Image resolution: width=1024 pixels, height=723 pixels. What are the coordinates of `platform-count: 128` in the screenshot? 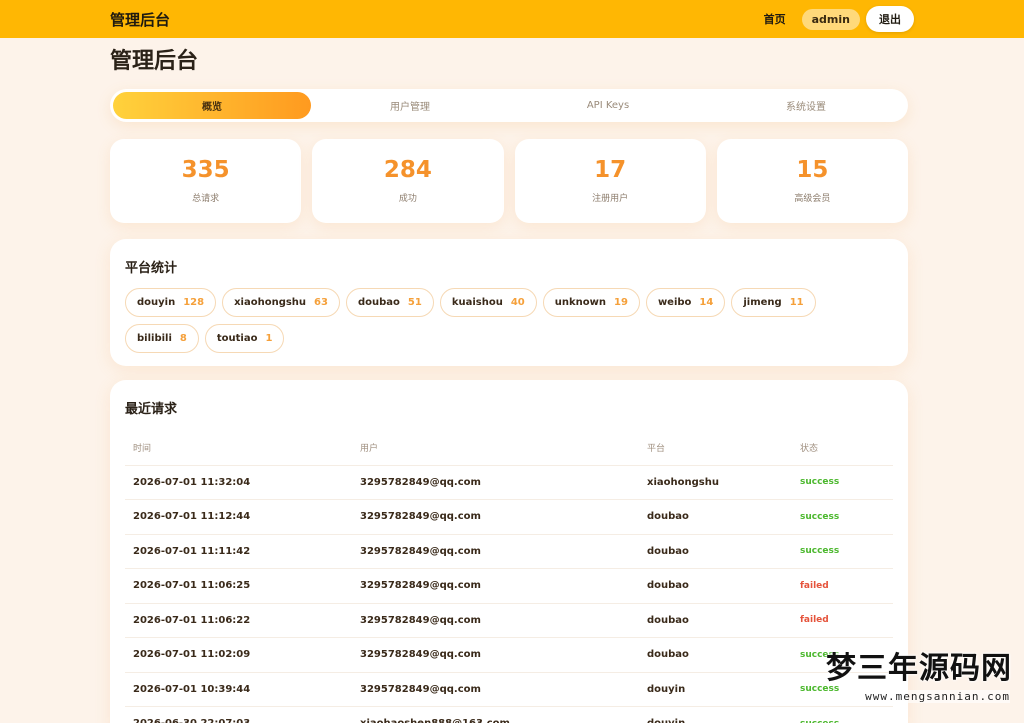 It's located at (194, 302).